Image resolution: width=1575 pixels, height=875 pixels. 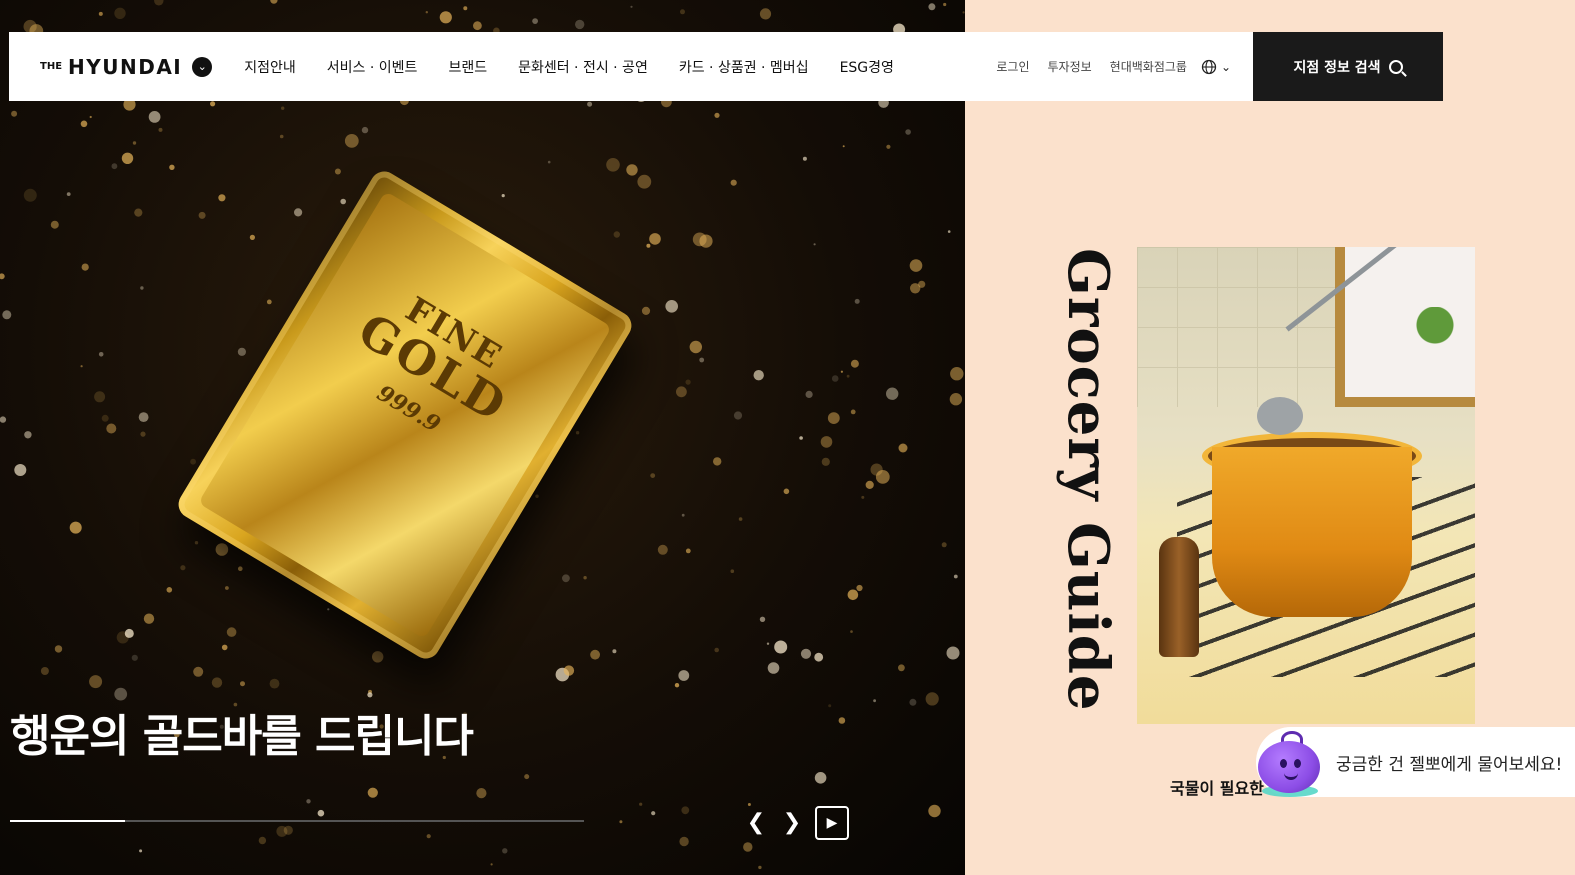 What do you see at coordinates (1449, 764) in the screenshot?
I see `chatbot-text: 궁금한 건 젤뽀에게 물어보세요!` at bounding box center [1449, 764].